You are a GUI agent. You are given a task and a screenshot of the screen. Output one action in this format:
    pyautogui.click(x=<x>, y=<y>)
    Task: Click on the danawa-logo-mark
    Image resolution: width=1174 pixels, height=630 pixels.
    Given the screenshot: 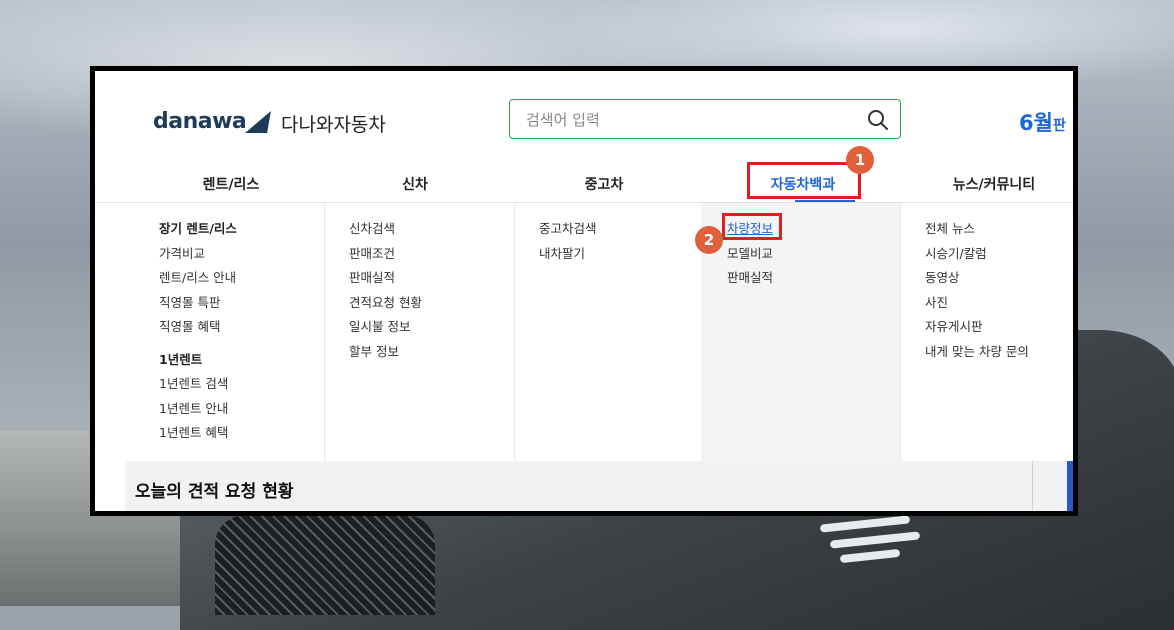 What is the action you would take?
    pyautogui.click(x=258, y=122)
    